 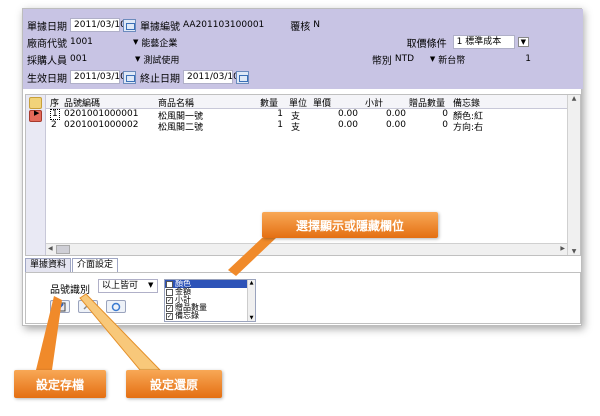 I want to click on callout-pointers, so click(x=156, y=304).